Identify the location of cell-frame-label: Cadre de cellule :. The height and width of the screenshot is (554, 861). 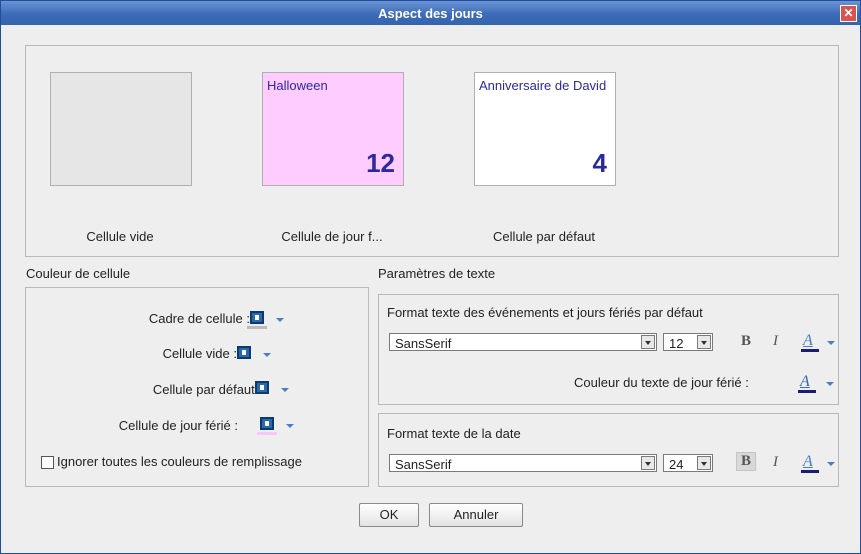
(199, 318).